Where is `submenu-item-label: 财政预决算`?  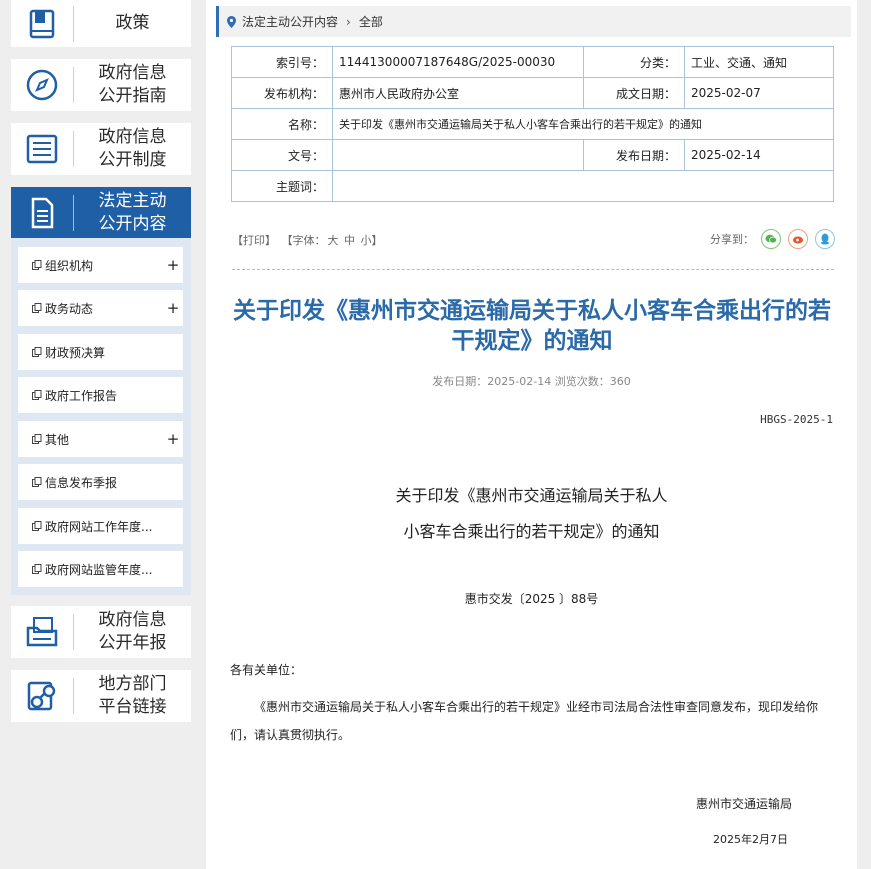
submenu-item-label: 财政预决算 is located at coordinates (75, 352).